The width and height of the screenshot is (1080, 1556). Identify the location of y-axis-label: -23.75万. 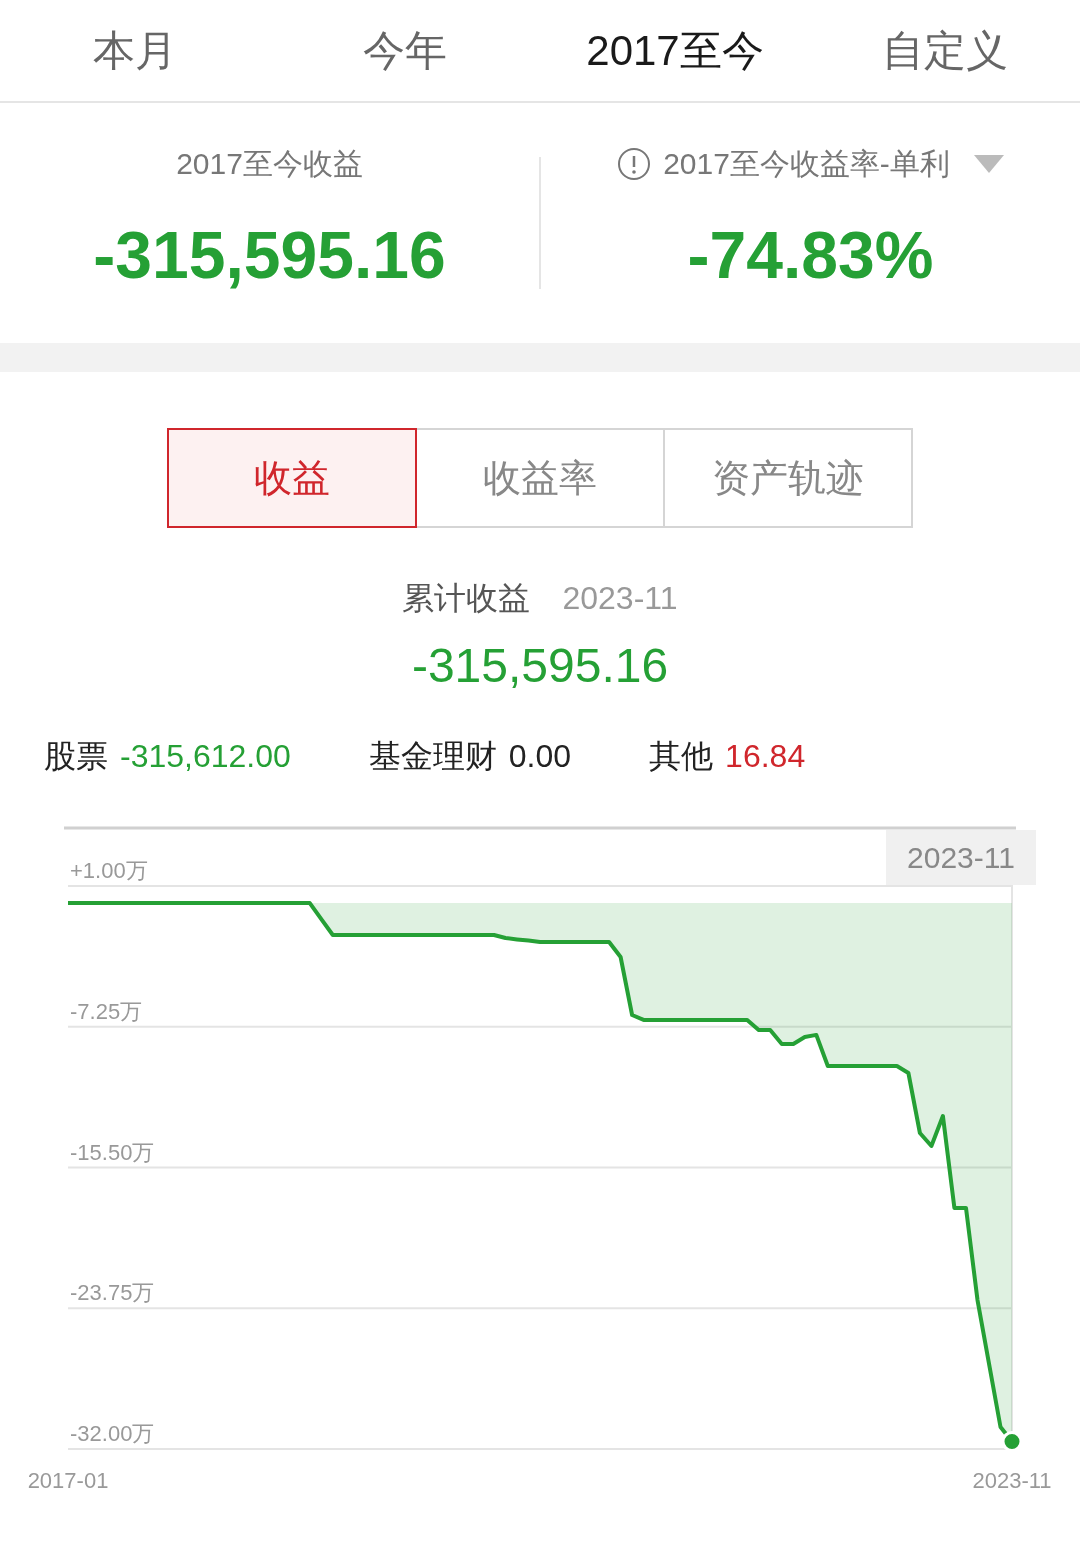
(112, 1293).